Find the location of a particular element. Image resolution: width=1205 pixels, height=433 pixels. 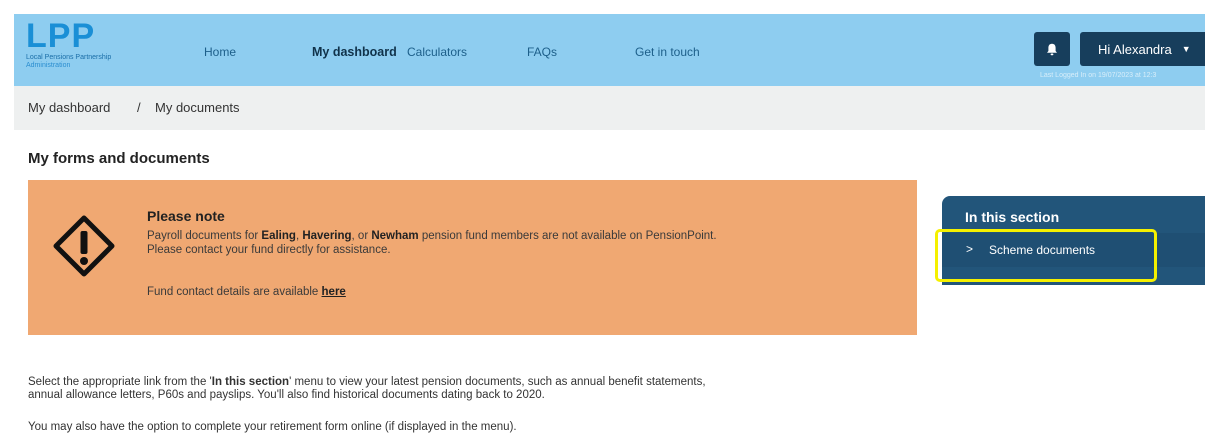

bell-icon is located at coordinates (1052, 49).